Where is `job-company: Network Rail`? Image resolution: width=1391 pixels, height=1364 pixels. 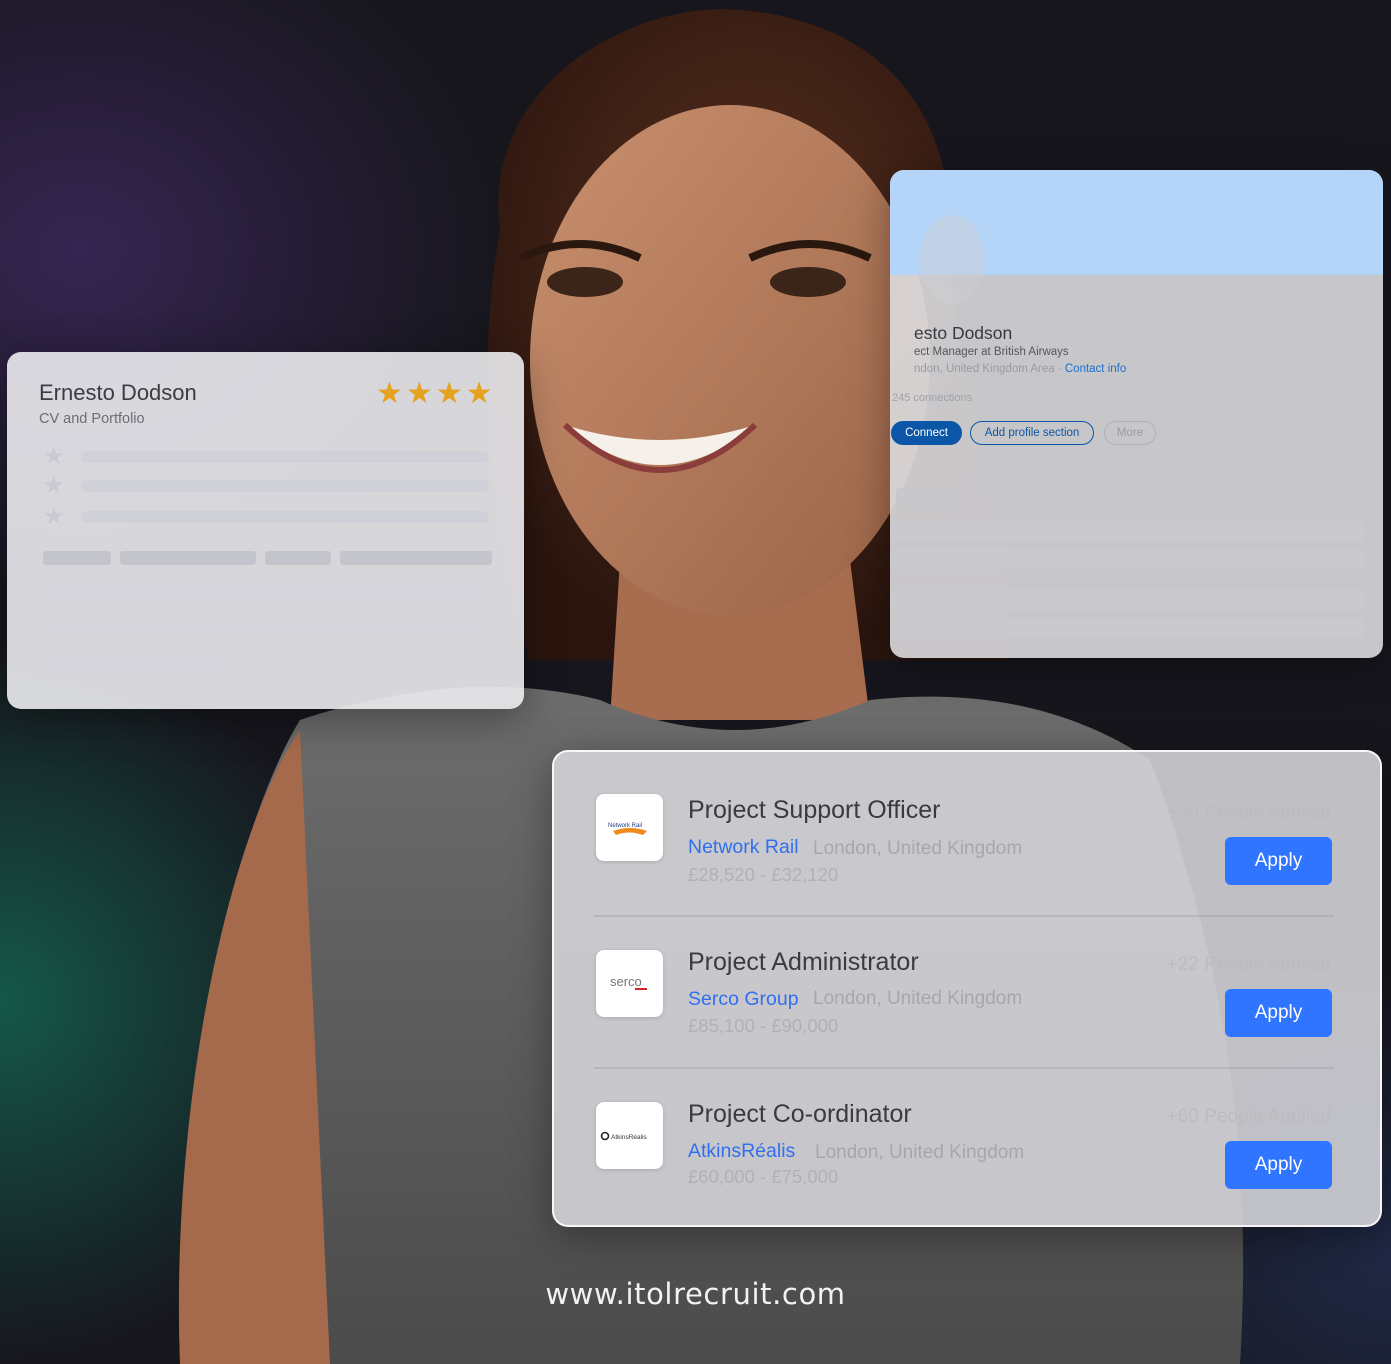
job-company: Network Rail is located at coordinates (743, 847).